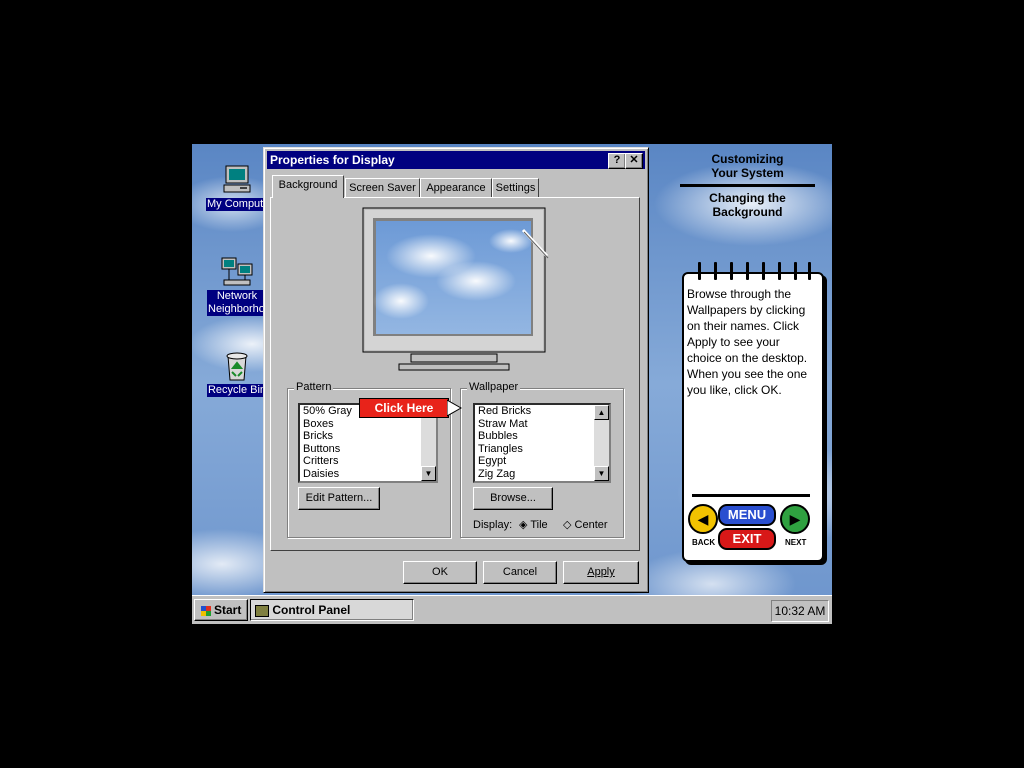 This screenshot has height=768, width=1024. I want to click on desktop-icon-recycle-bin: Recycle Bin, so click(237, 373).